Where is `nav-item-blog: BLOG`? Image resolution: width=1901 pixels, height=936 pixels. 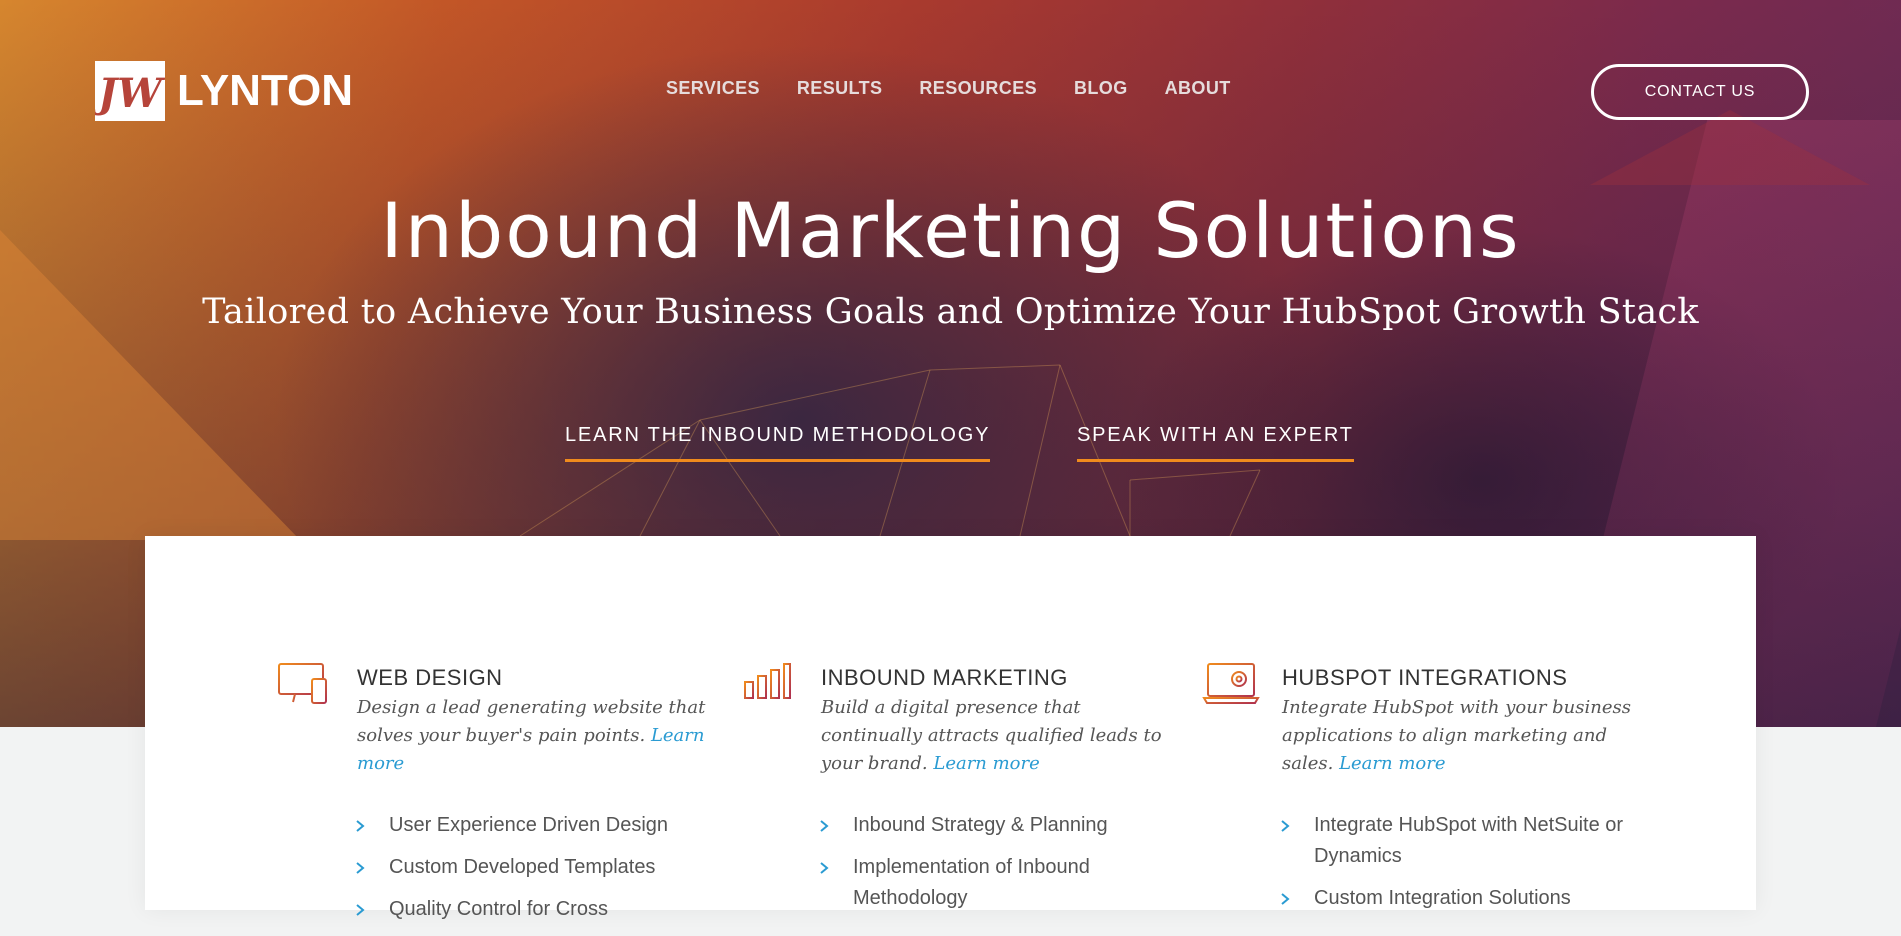
nav-item-blog: BLOG is located at coordinates (1101, 88).